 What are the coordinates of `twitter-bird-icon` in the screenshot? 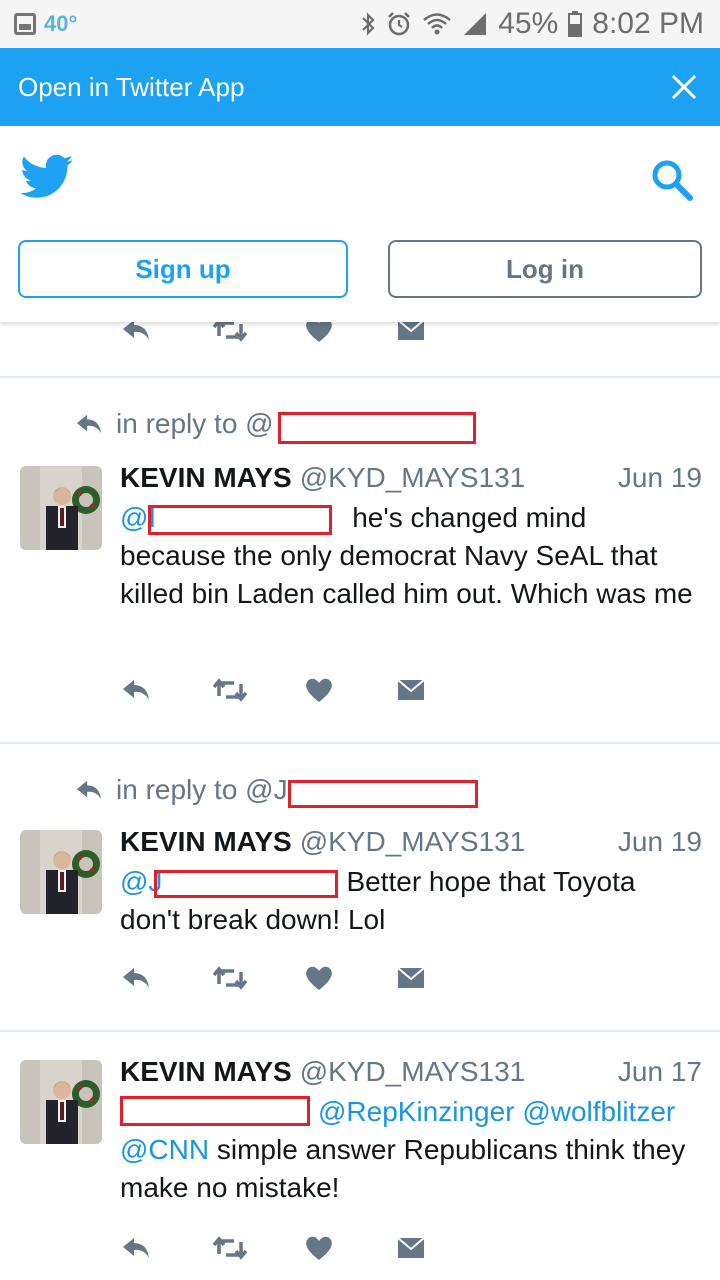 It's located at (47, 177).